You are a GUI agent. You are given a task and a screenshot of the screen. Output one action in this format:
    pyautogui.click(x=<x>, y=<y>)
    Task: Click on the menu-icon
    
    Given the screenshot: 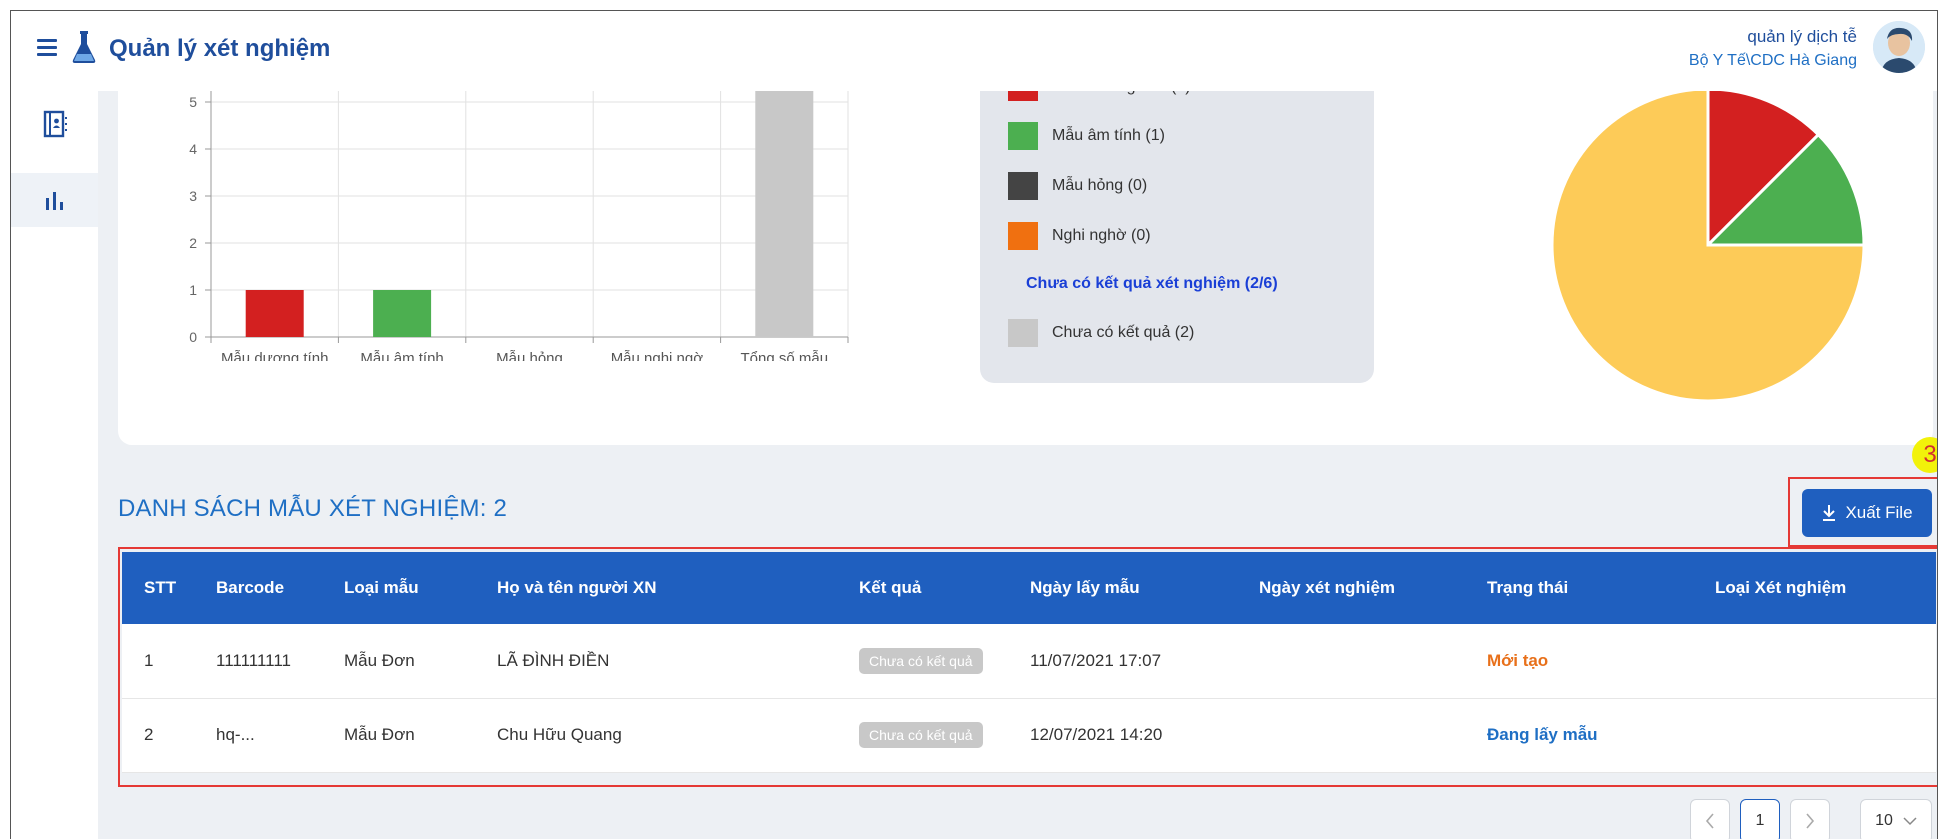 What is the action you would take?
    pyautogui.click(x=47, y=47)
    